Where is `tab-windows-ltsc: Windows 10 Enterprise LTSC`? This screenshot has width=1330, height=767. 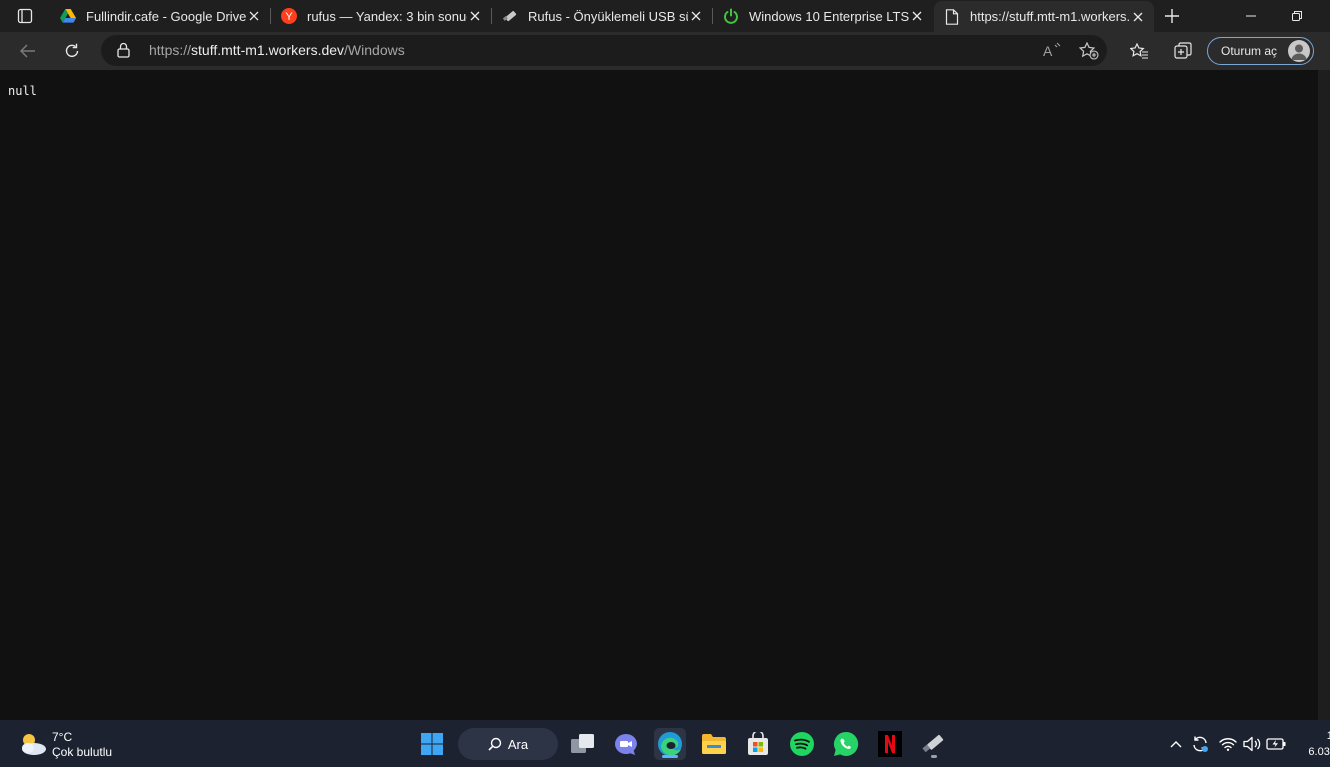
tab-windows-ltsc: Windows 10 Enterprise LTSC is located at coordinates (823, 16).